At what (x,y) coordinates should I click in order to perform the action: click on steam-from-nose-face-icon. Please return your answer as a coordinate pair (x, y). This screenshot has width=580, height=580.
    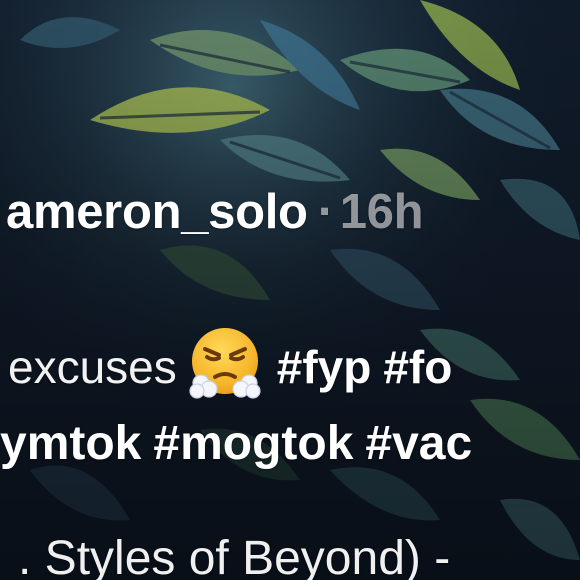
    Looking at the image, I should click on (225, 363).